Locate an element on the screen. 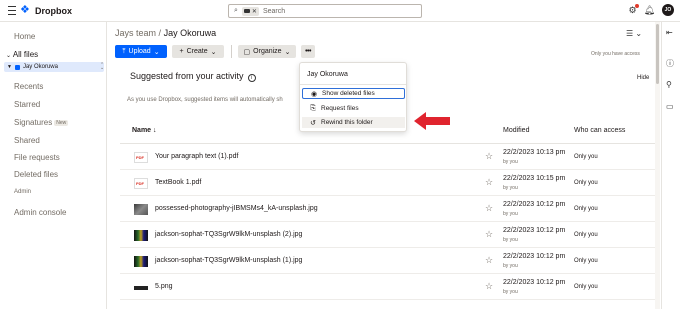 The height and width of the screenshot is (309, 680). sidebar-item-label: Signatures is located at coordinates (33, 122).